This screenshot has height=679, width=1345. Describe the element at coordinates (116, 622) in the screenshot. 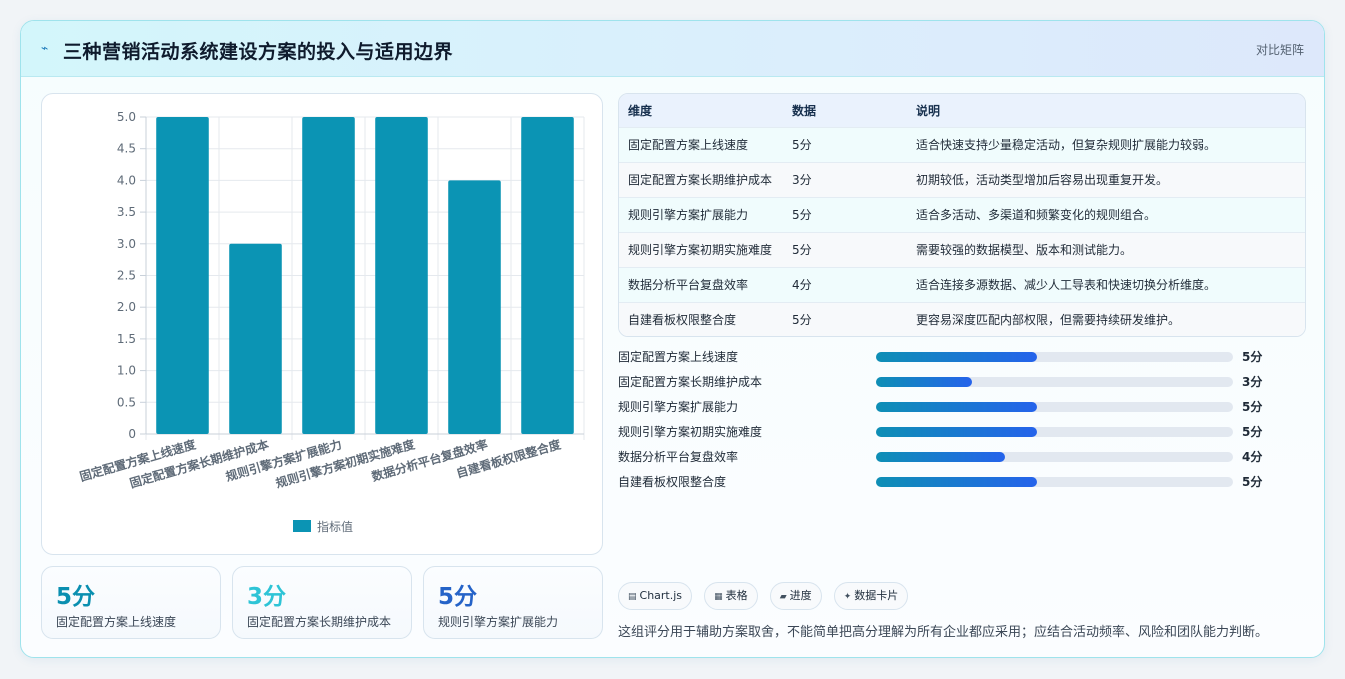

I see `kpi-label: 固定配置方案上线速度` at that location.